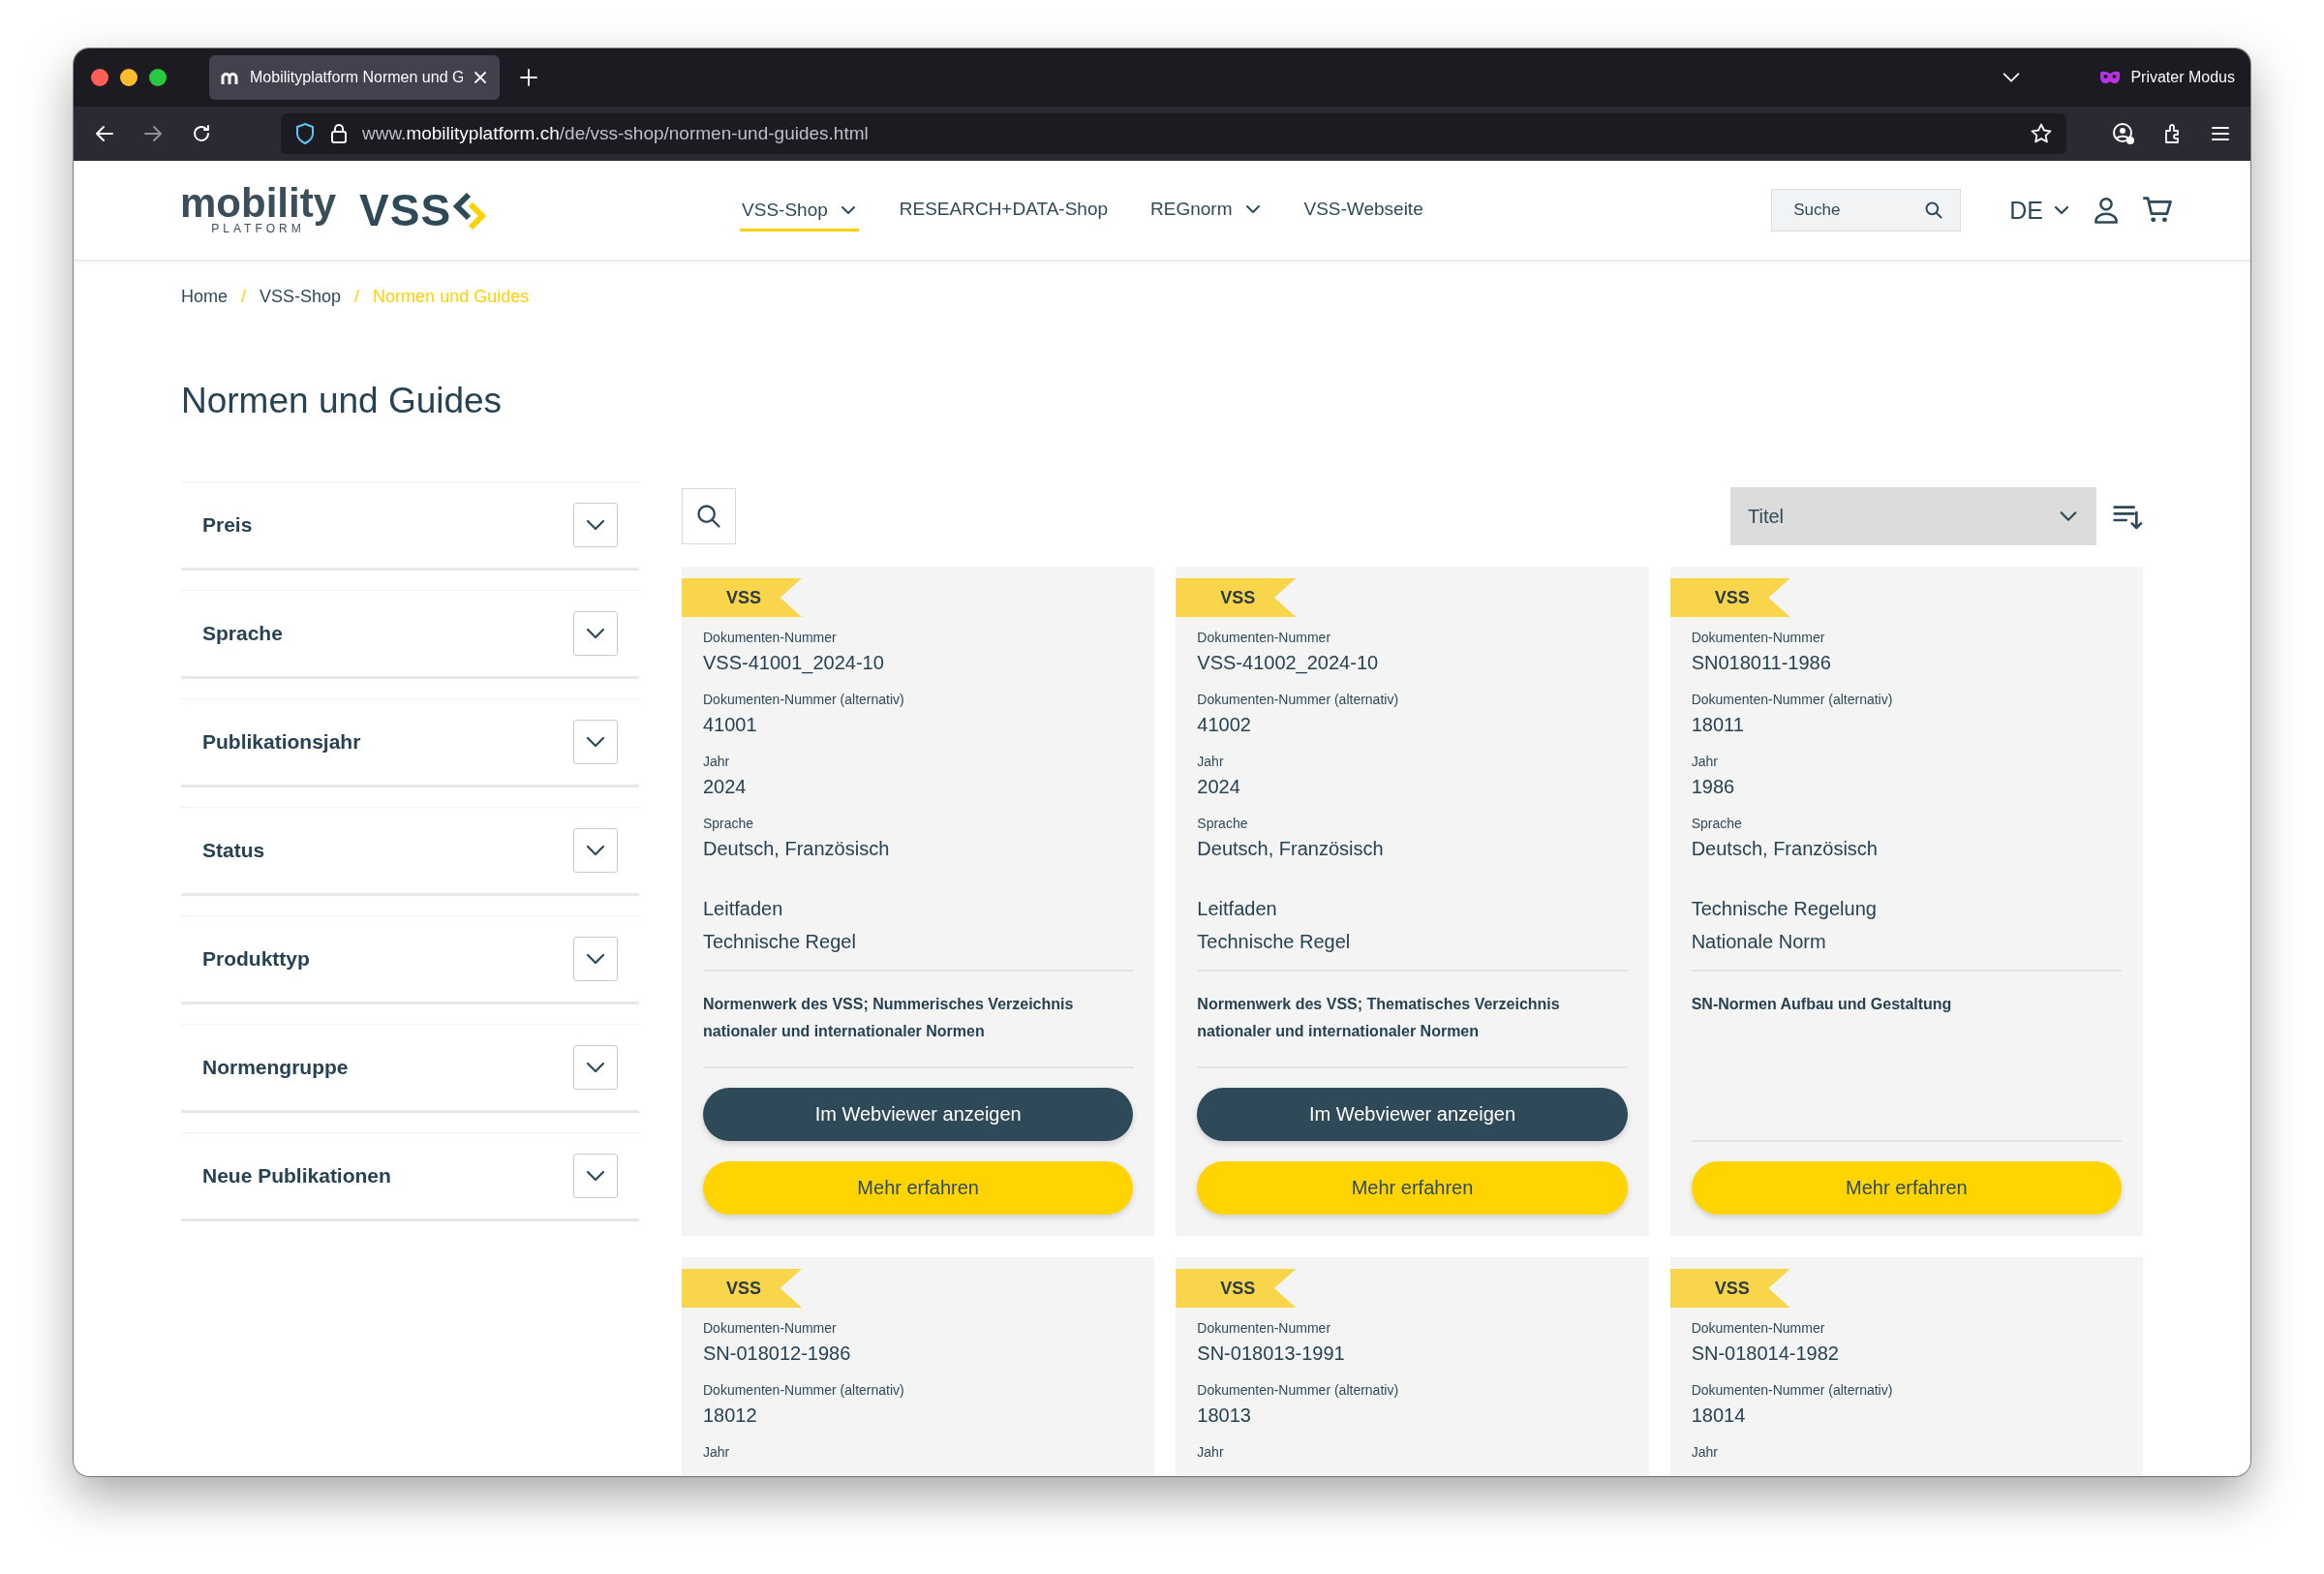  I want to click on search-icon, so click(708, 517).